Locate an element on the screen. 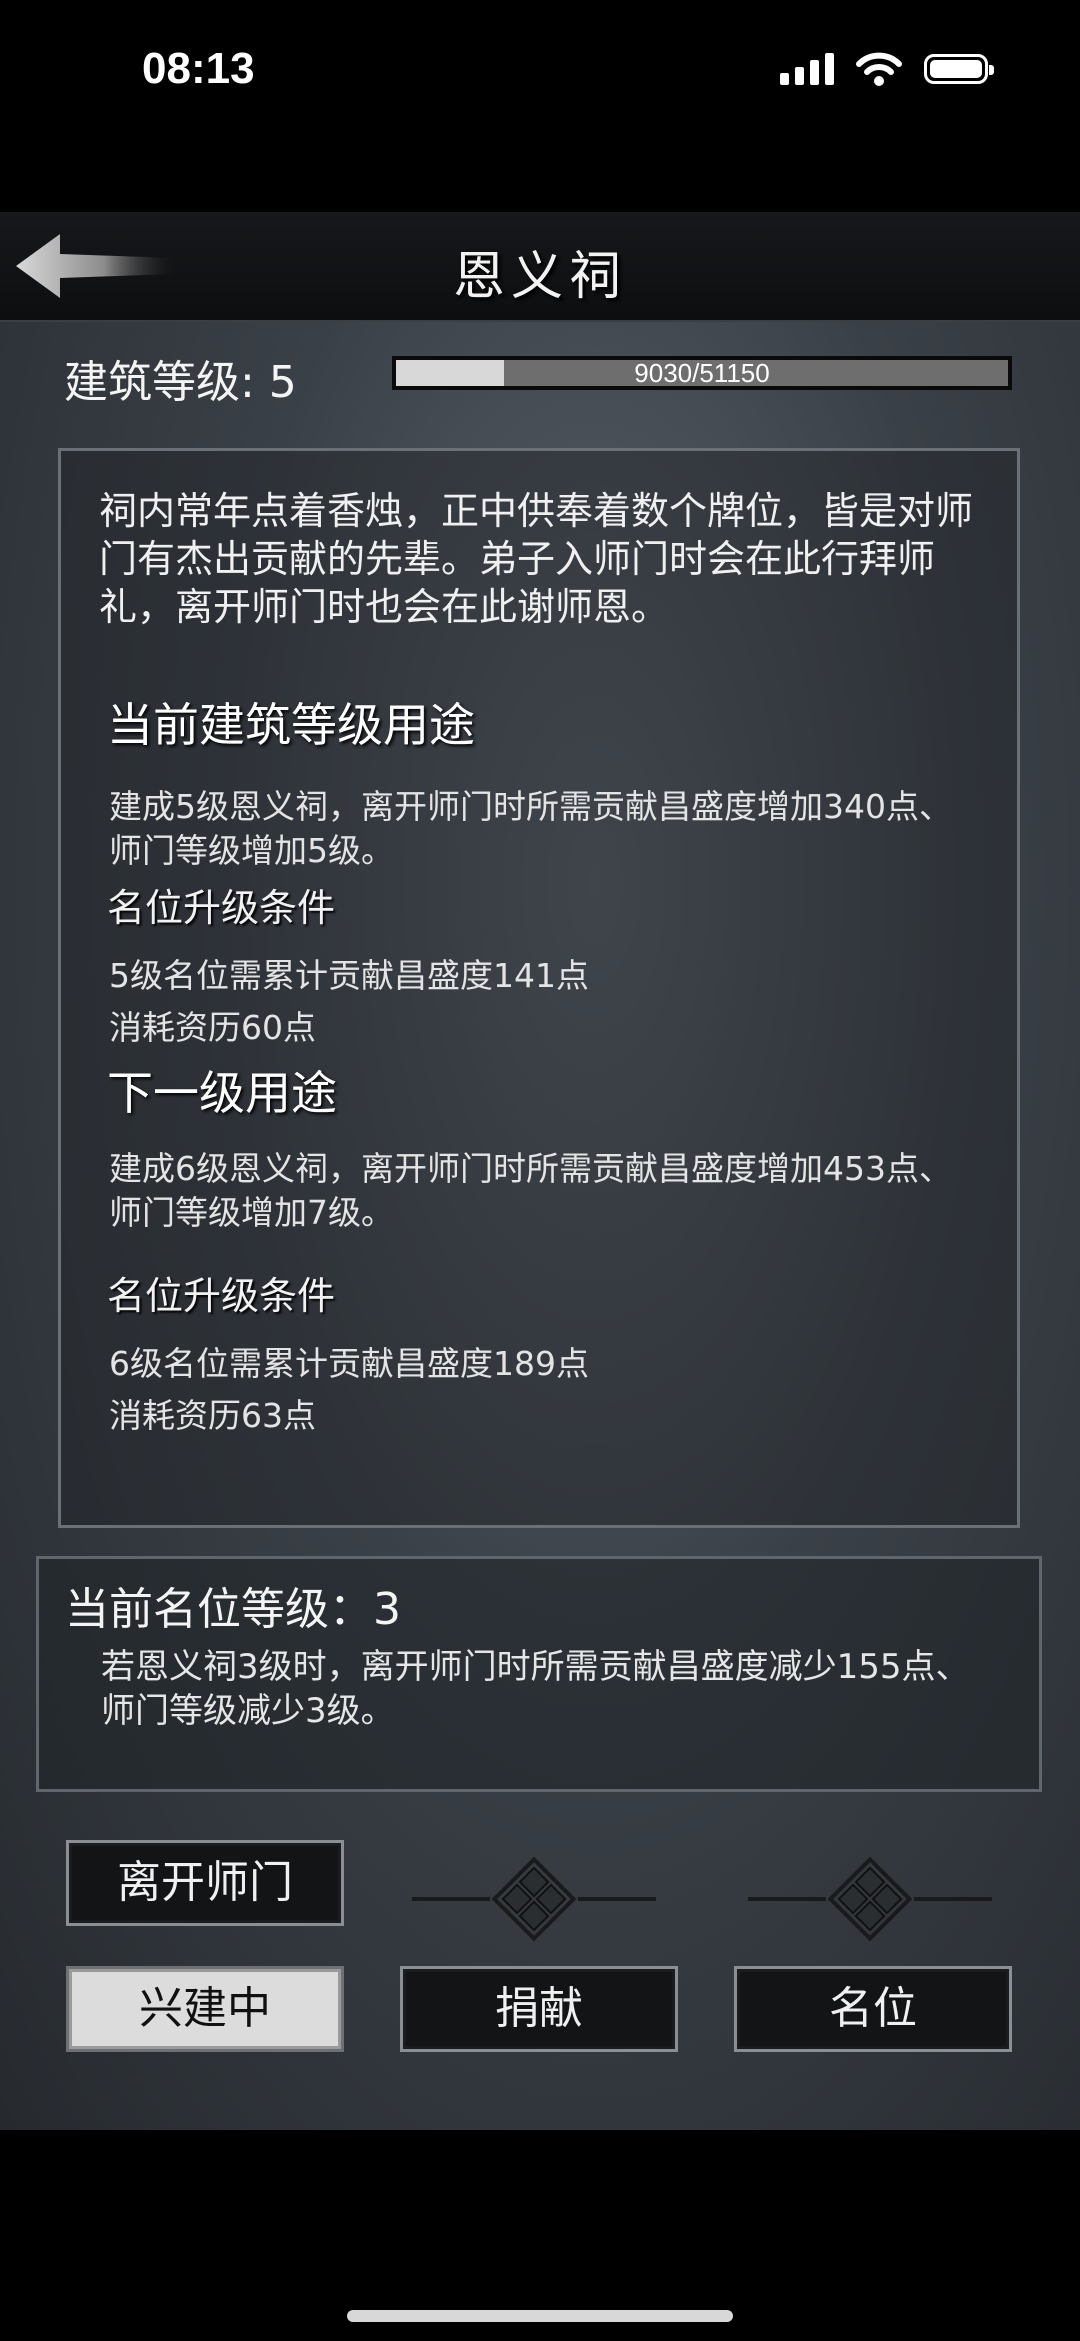 The image size is (1080, 2341). page-title: 恩义祠 is located at coordinates (539, 277).